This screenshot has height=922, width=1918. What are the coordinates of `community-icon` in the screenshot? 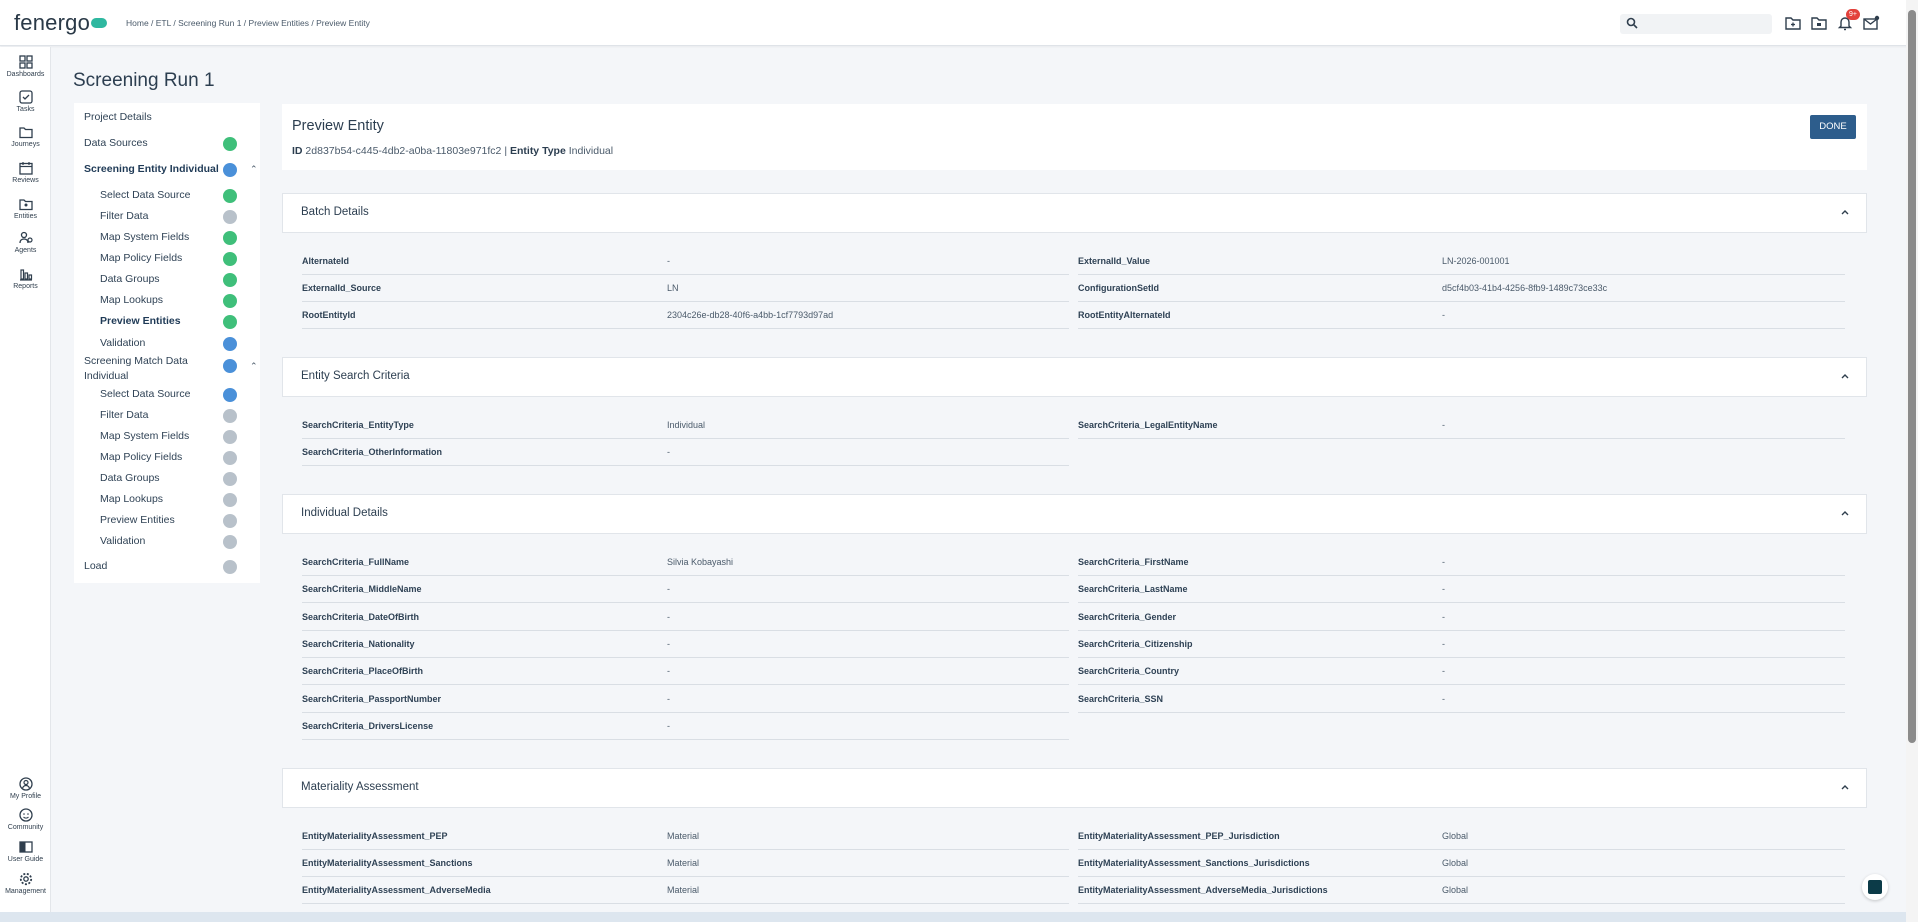 It's located at (25, 815).